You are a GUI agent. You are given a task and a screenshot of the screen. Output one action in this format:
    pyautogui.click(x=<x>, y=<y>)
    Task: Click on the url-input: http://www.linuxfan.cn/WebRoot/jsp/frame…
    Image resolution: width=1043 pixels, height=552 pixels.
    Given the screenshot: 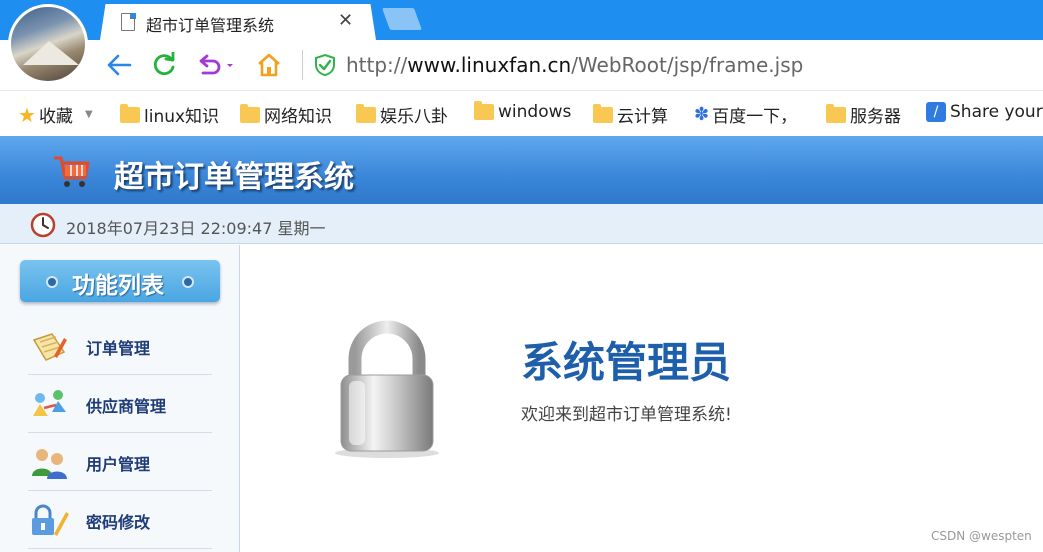 What is the action you would take?
    pyautogui.click(x=574, y=65)
    